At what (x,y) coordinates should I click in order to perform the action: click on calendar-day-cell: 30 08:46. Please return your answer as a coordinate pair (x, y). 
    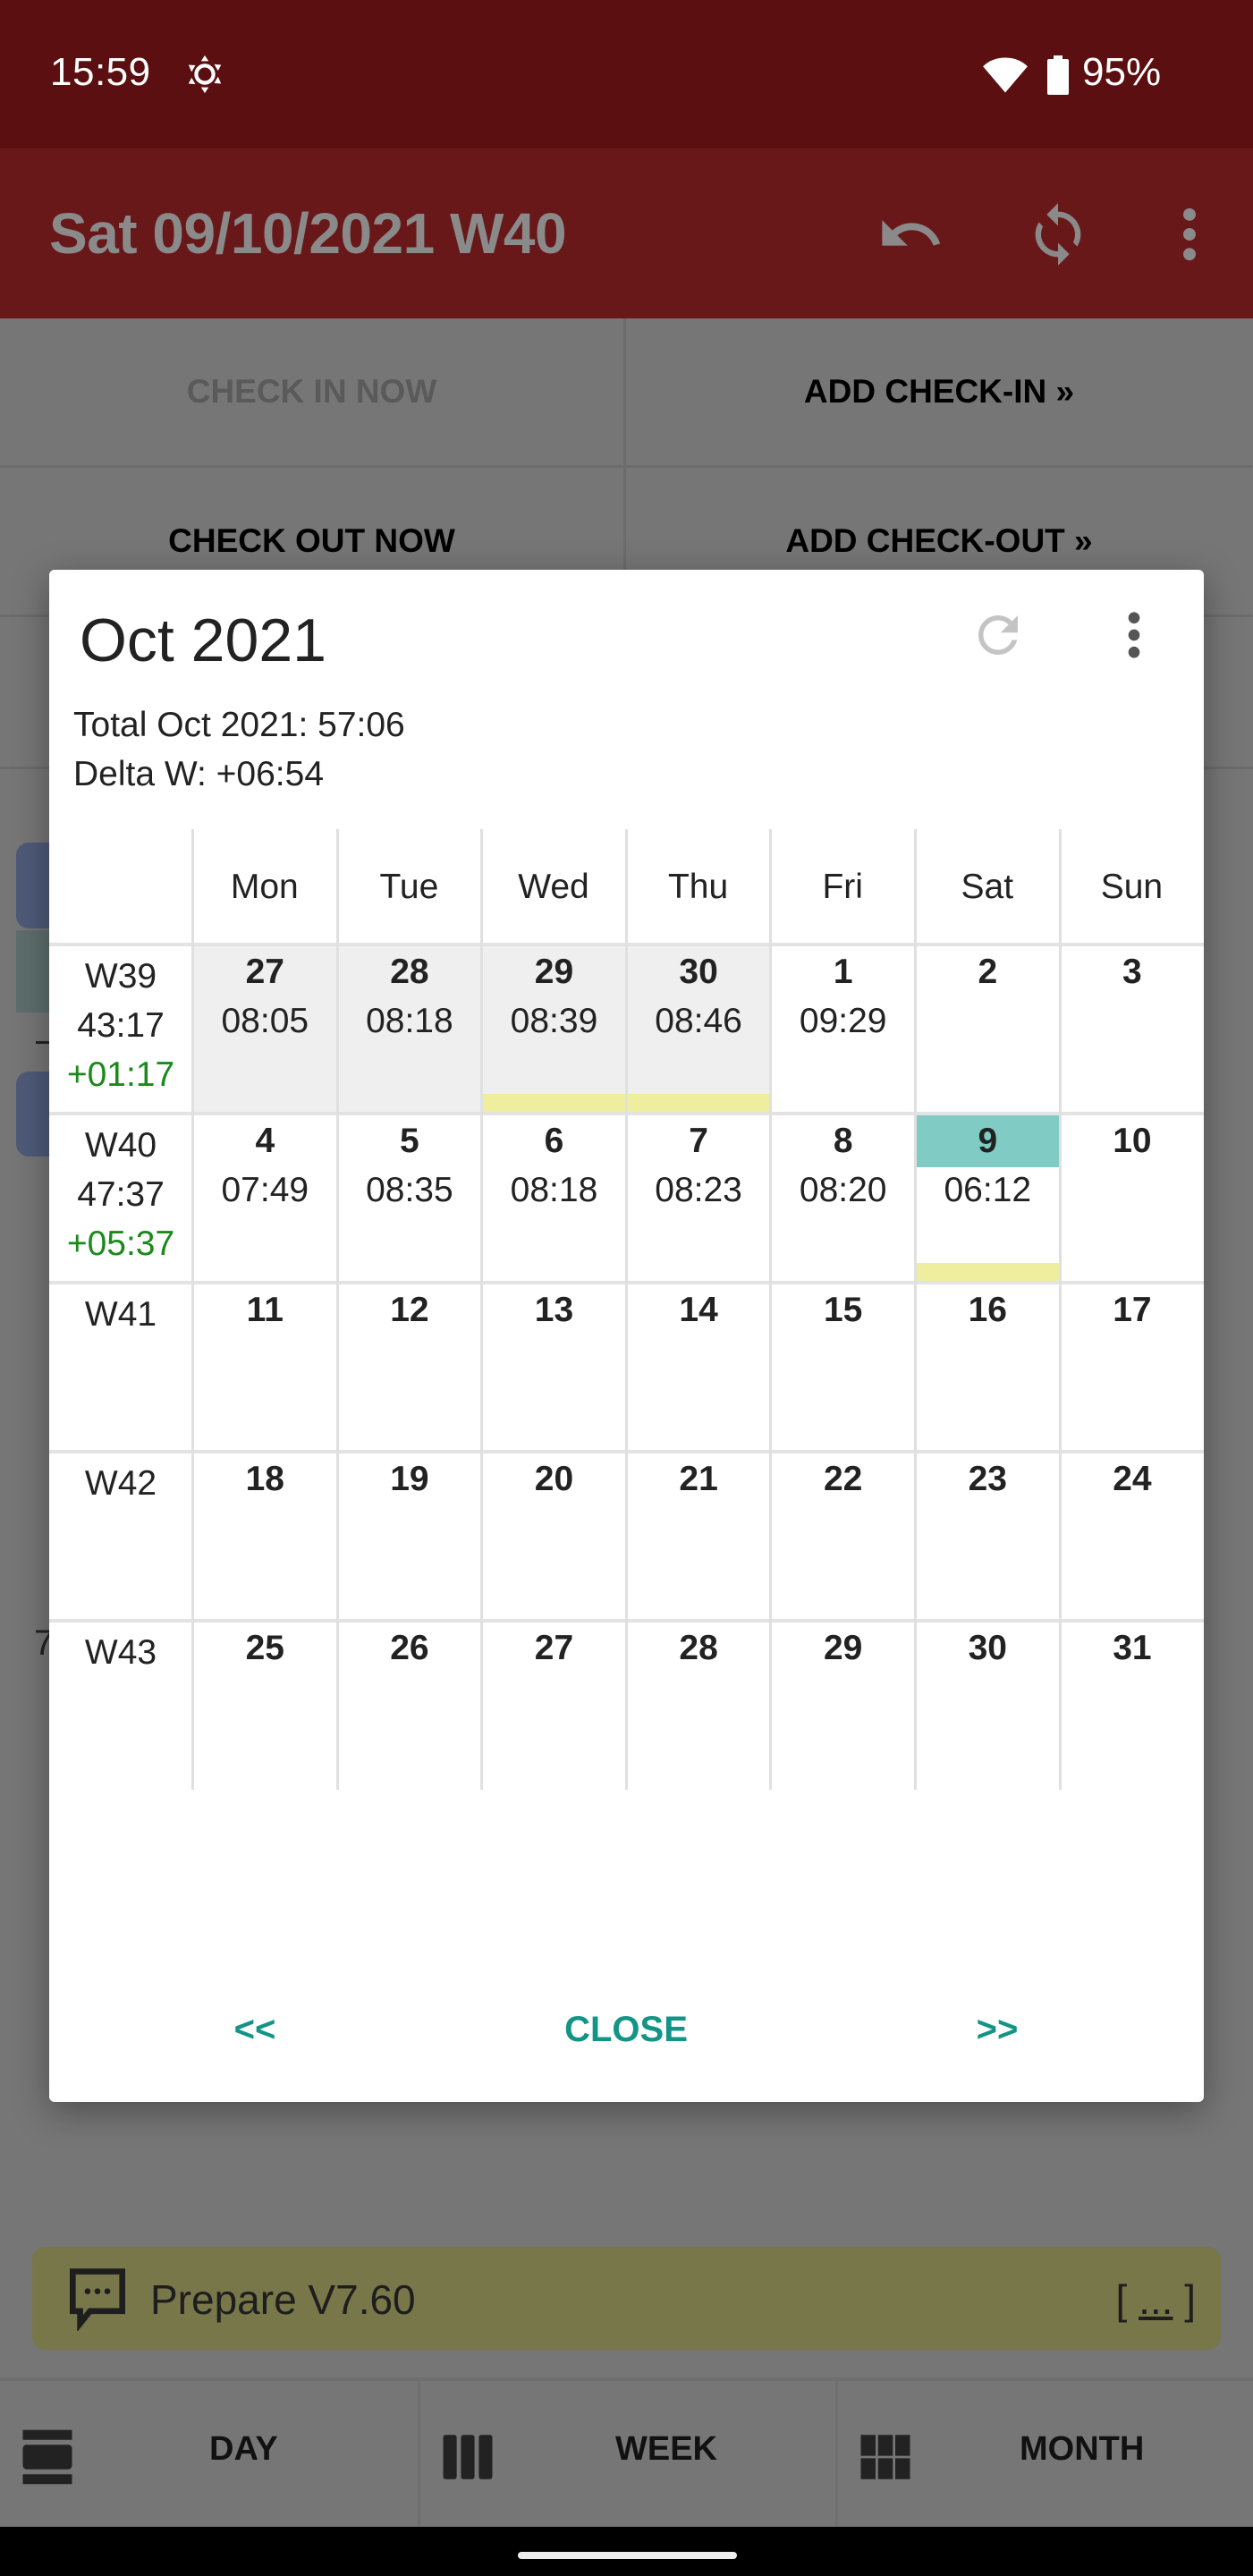
    Looking at the image, I should click on (698, 1029).